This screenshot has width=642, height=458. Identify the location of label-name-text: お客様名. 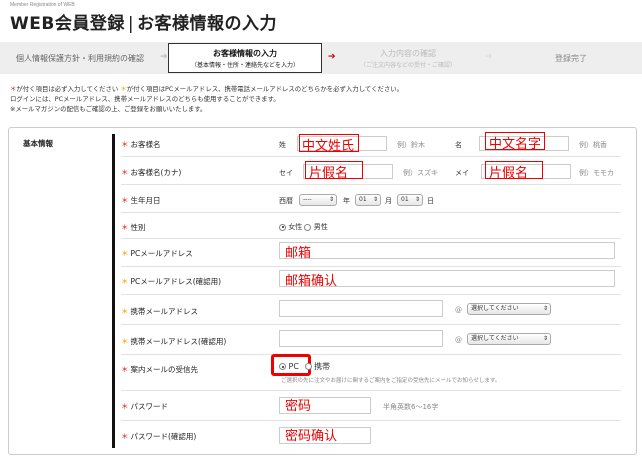
(145, 144).